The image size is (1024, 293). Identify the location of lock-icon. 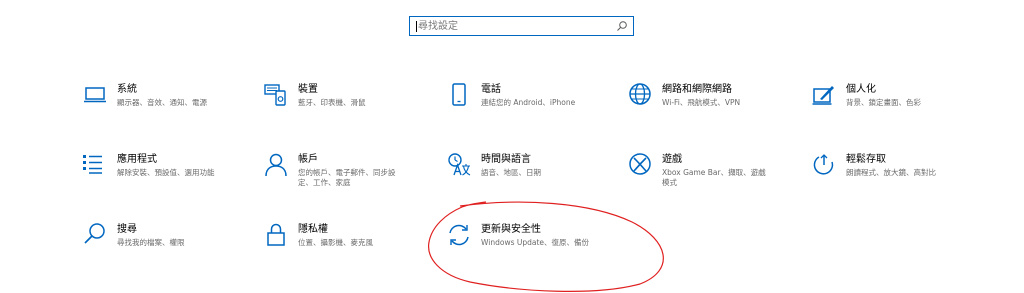
(276, 235).